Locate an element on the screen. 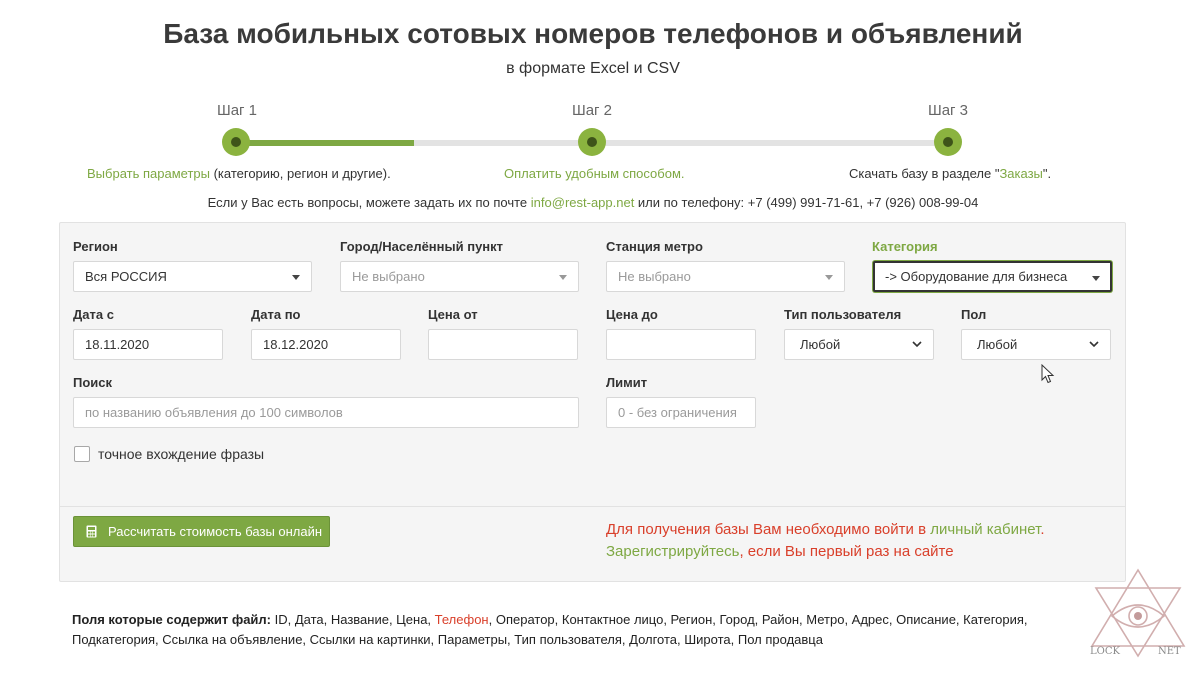 This screenshot has height=675, width=1200. city-value: Не выбрано is located at coordinates (388, 276).